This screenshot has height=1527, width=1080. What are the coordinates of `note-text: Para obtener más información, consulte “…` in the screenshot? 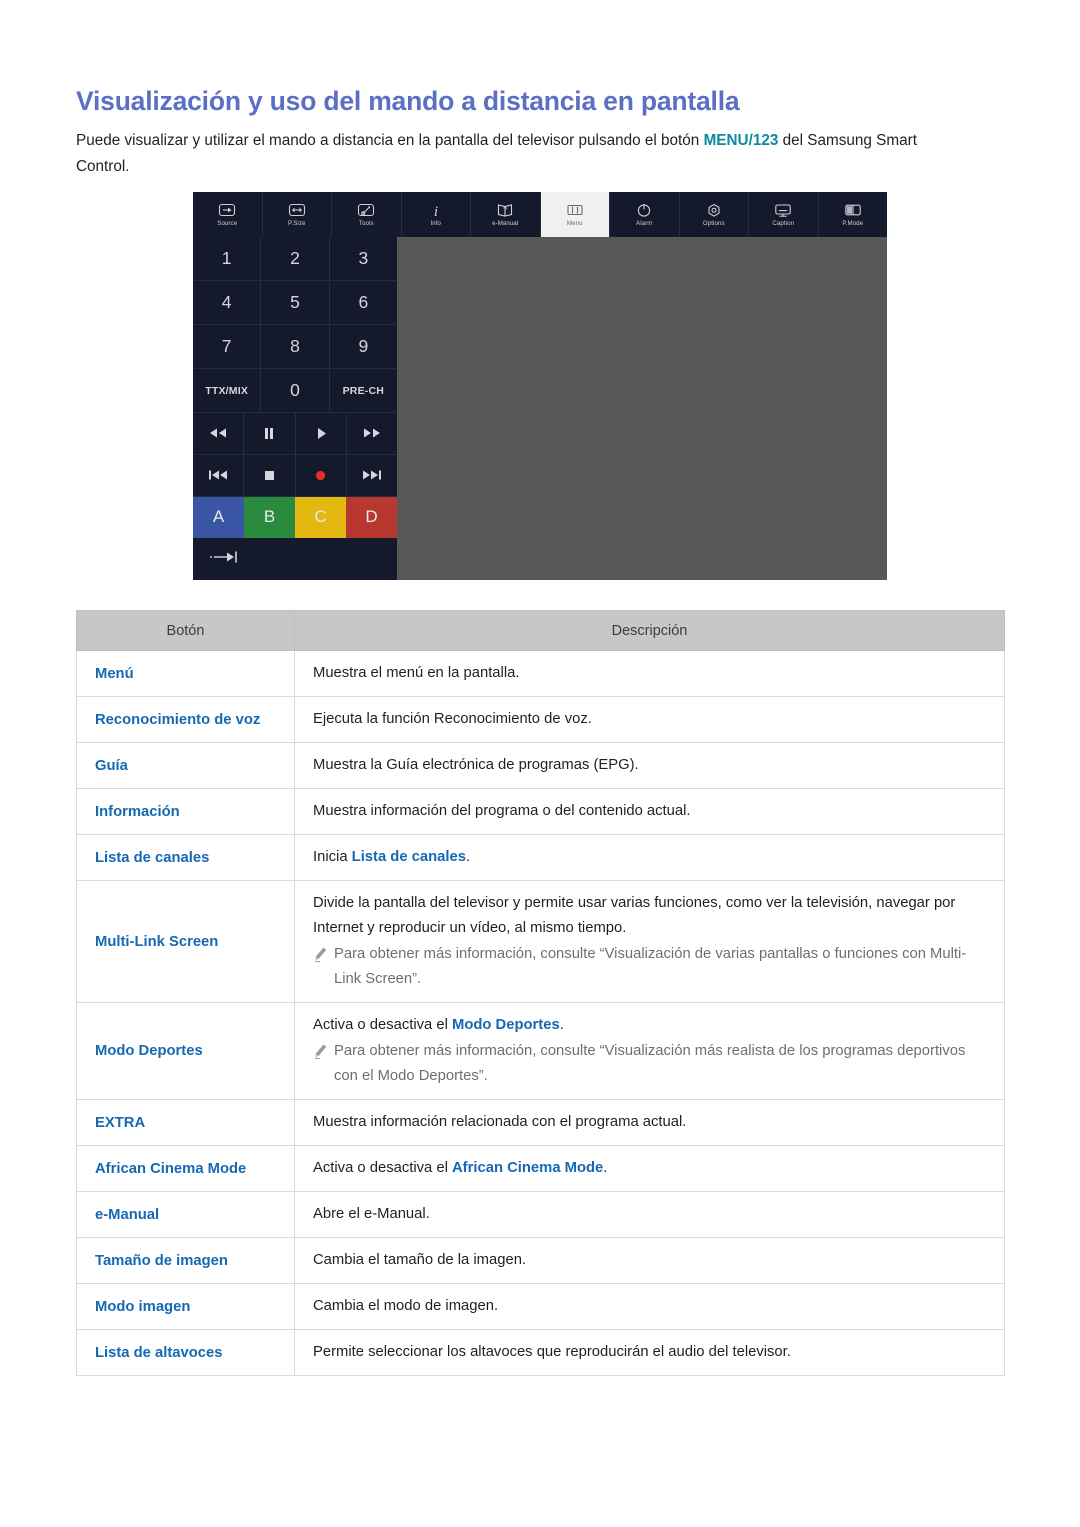 It's located at (650, 1063).